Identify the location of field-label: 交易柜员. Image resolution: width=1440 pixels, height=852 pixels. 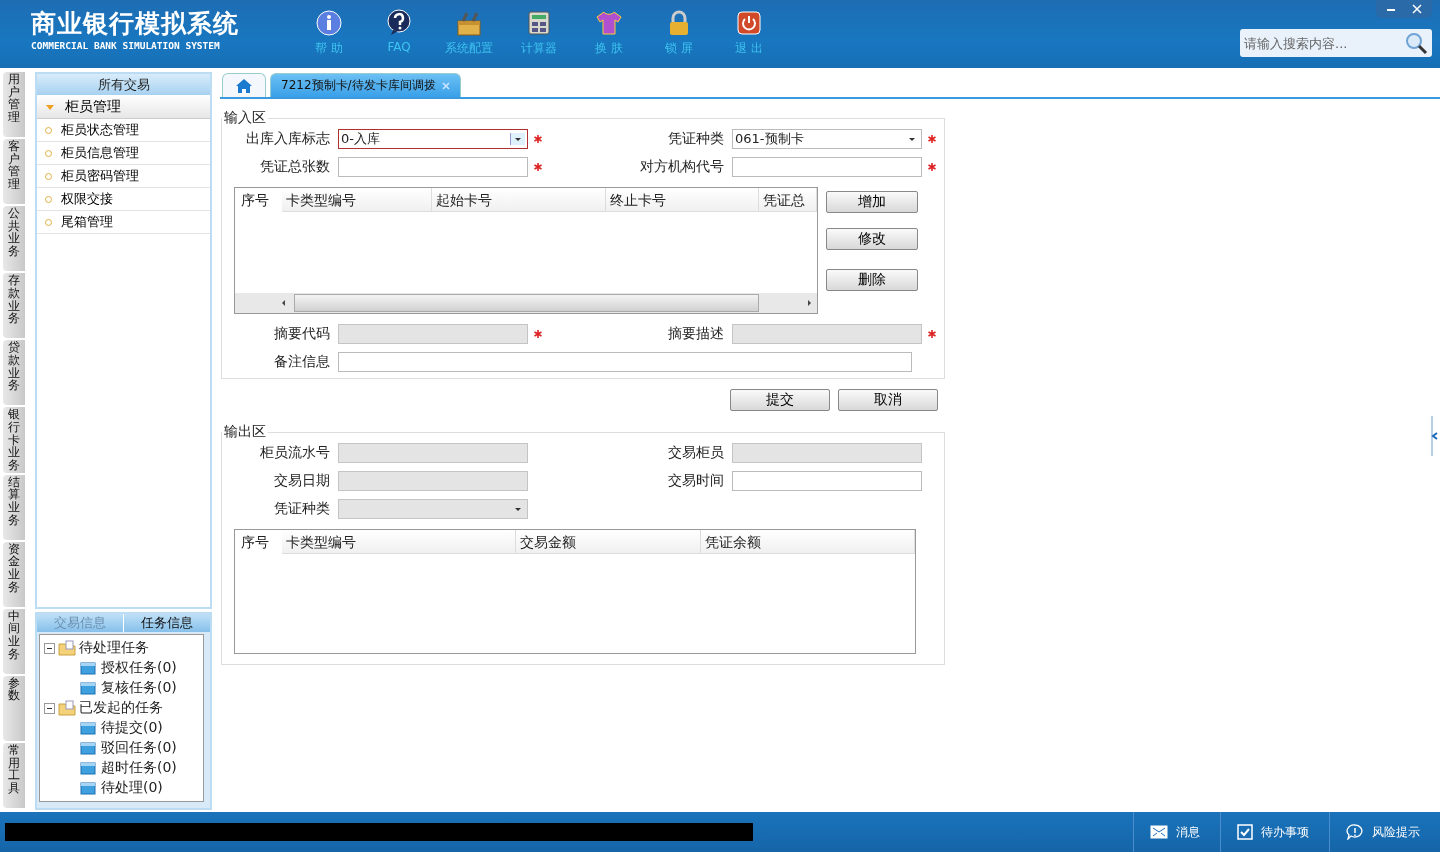
(696, 453).